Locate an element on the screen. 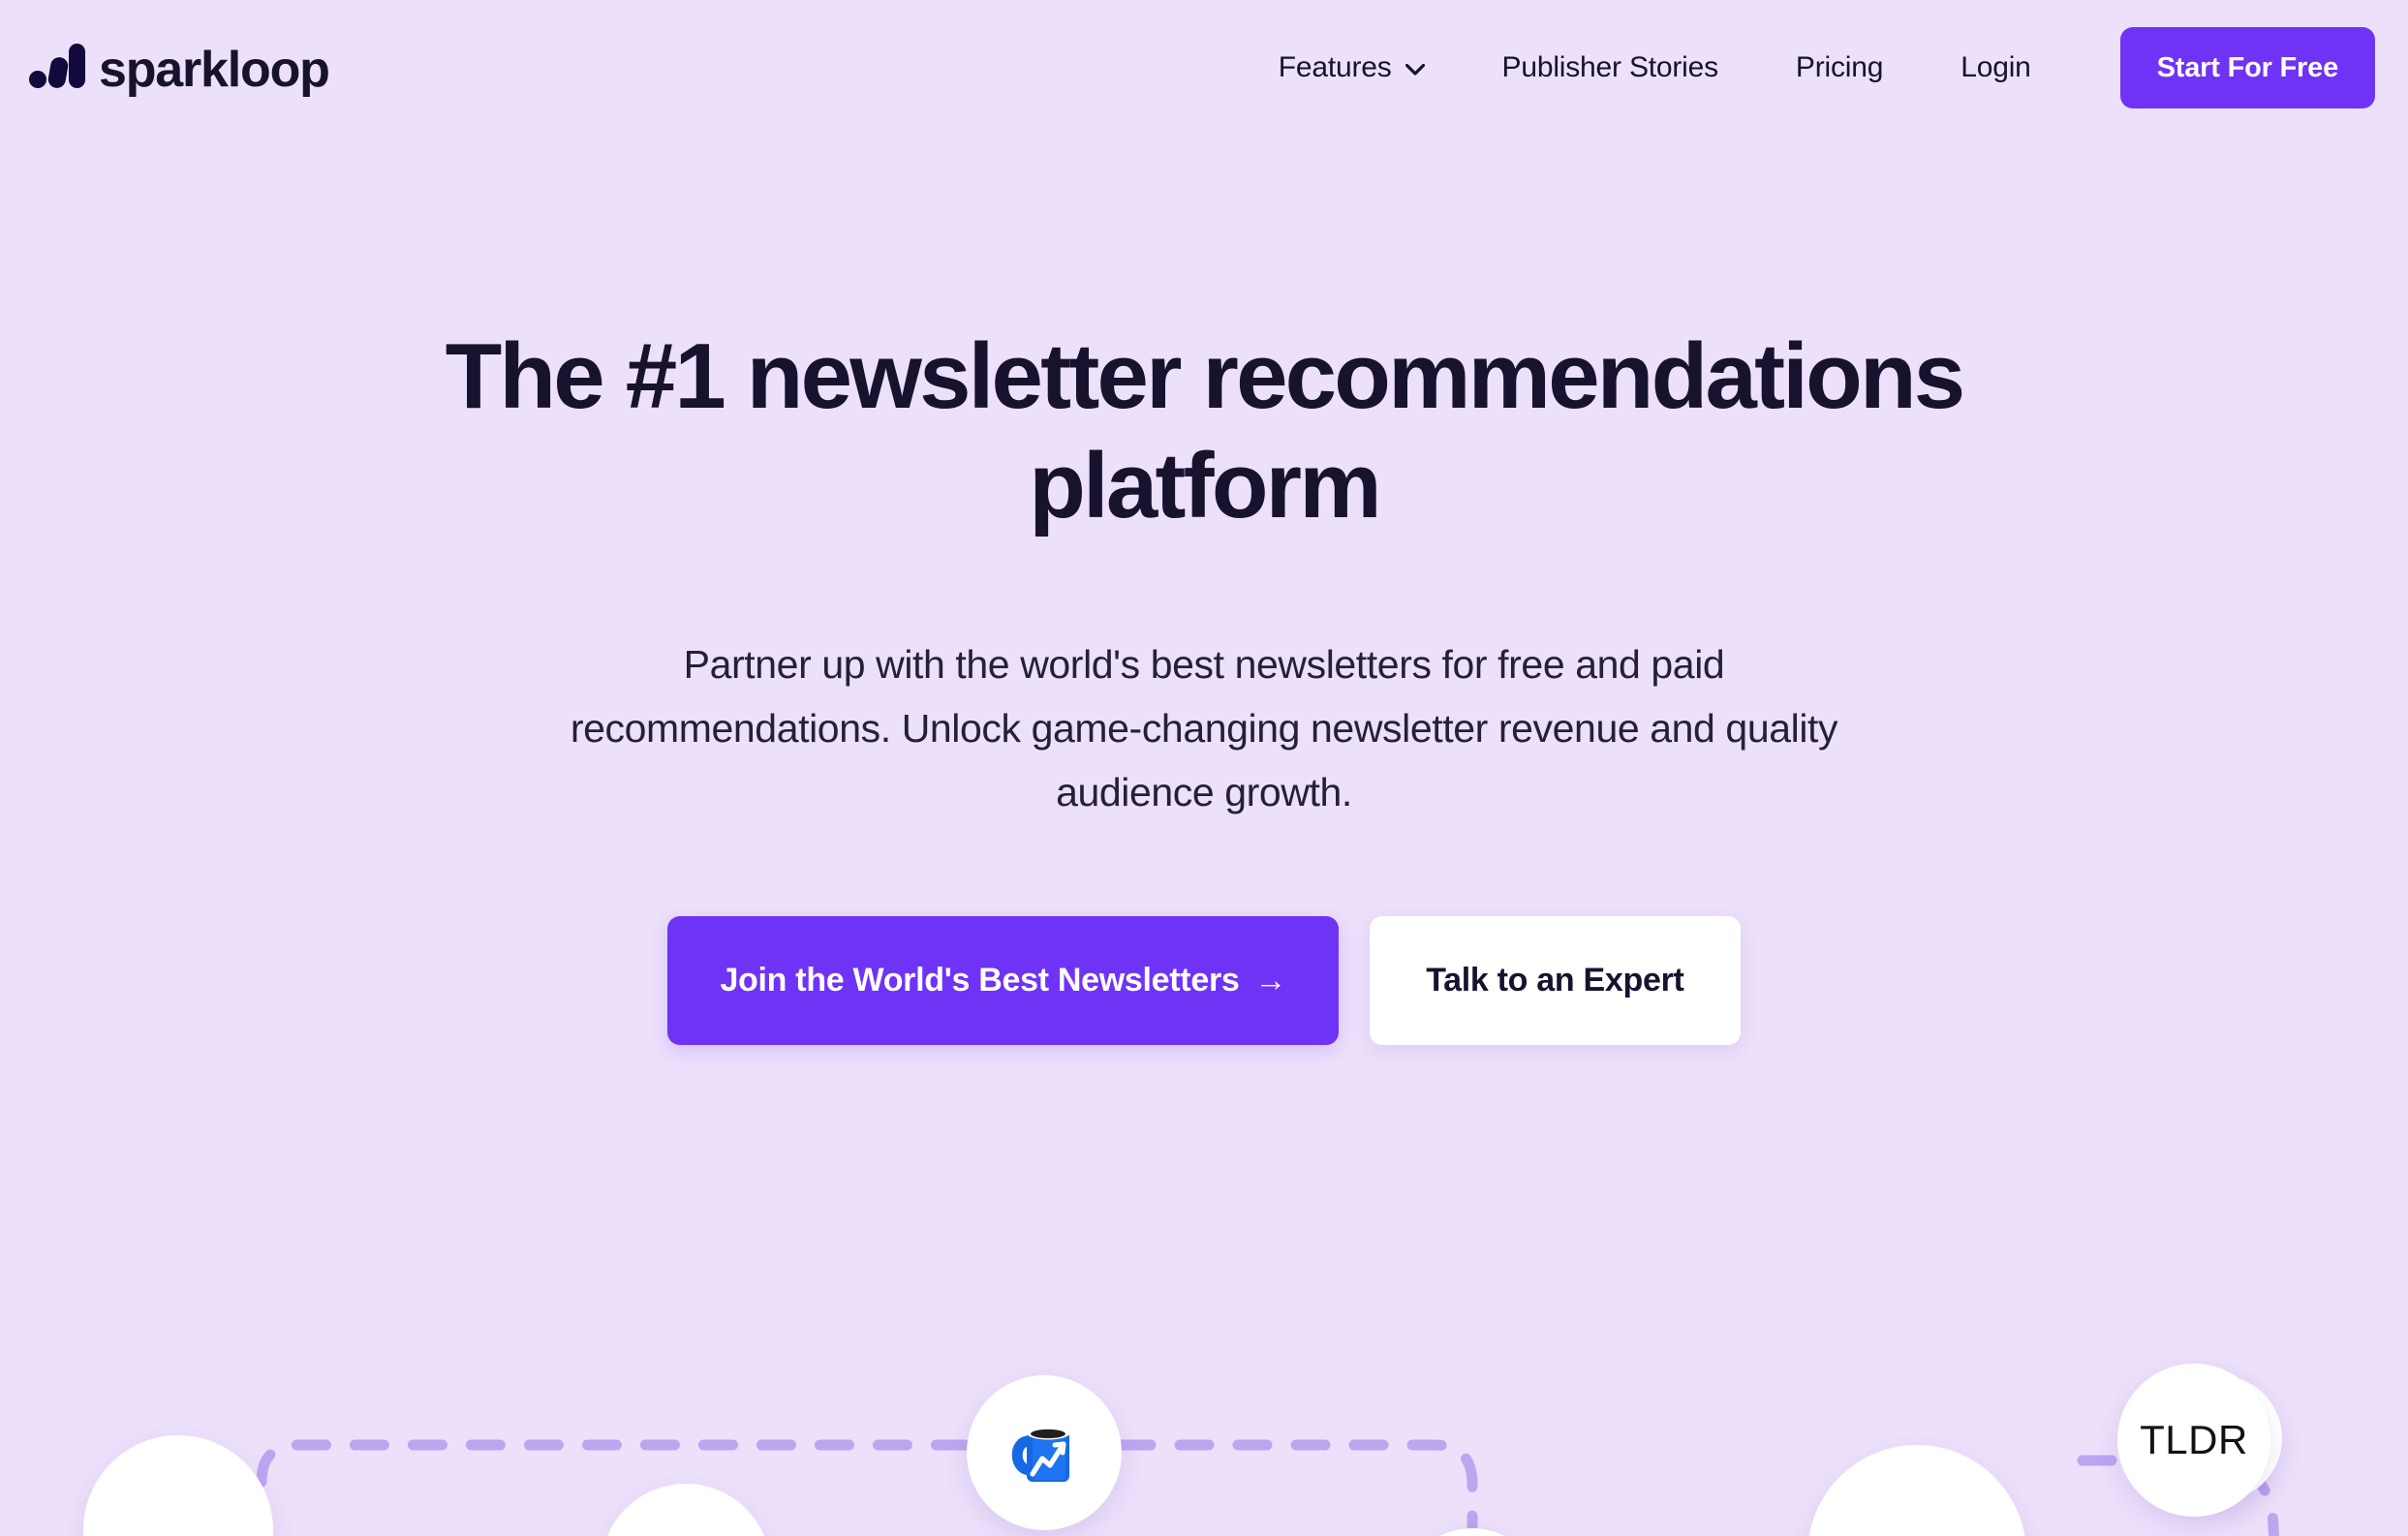 Image resolution: width=2408 pixels, height=1536 pixels. brand-name: sparkloop is located at coordinates (214, 70).